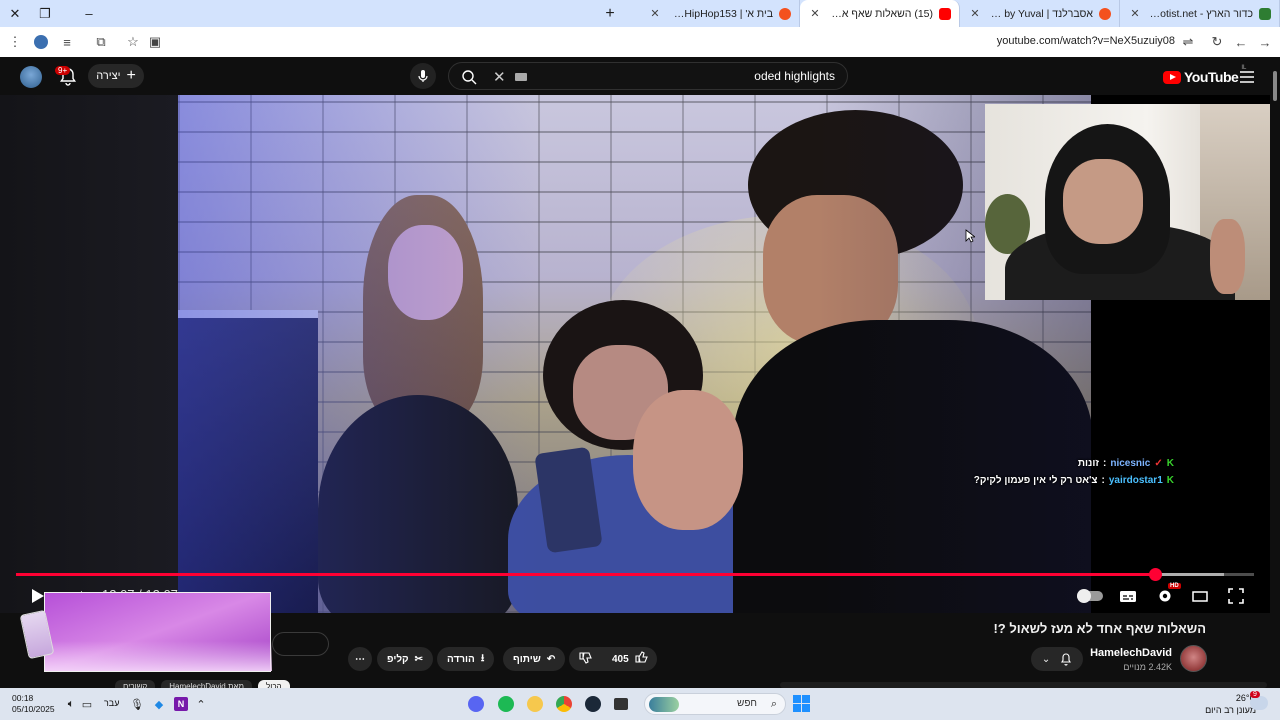 This screenshot has width=1280, height=720. What do you see at coordinates (111, 703) in the screenshot?
I see `language-indicator: עבר` at bounding box center [111, 703].